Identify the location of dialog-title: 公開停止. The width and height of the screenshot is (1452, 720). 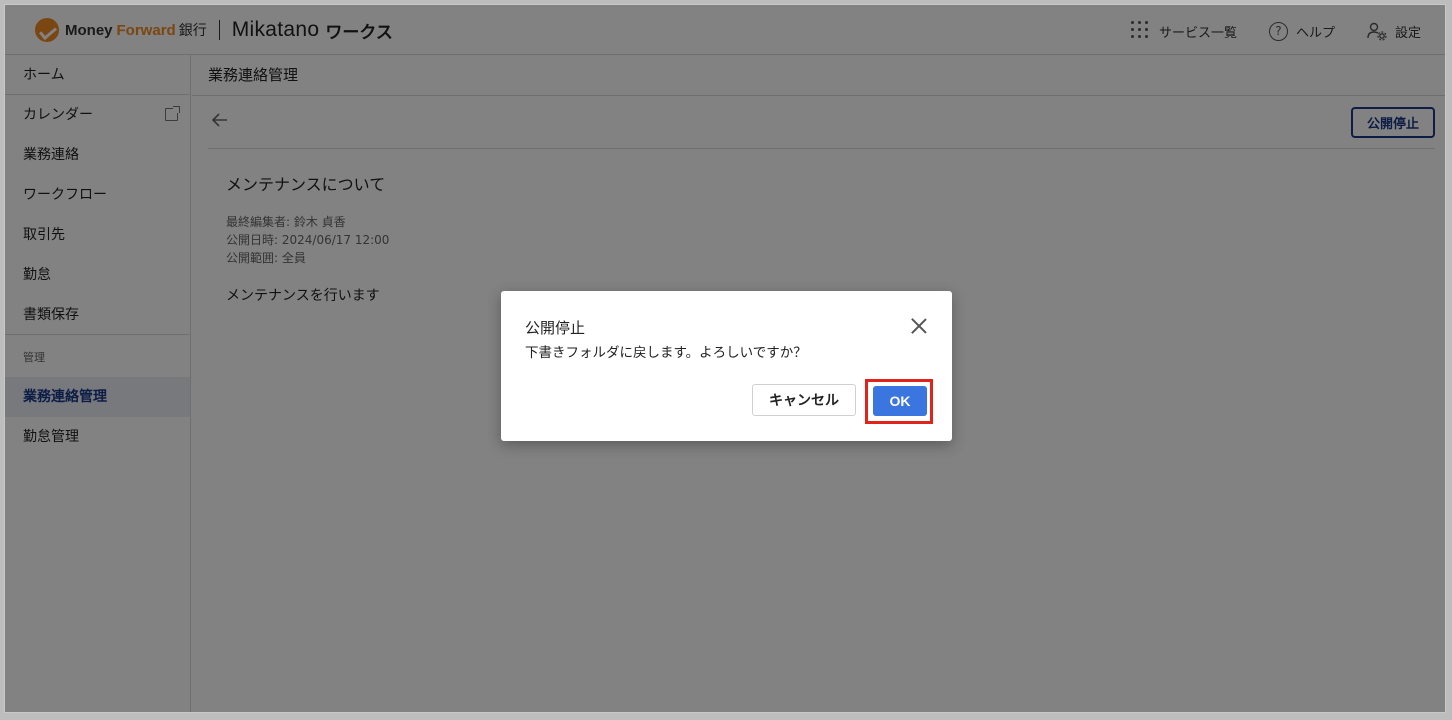
(555, 328).